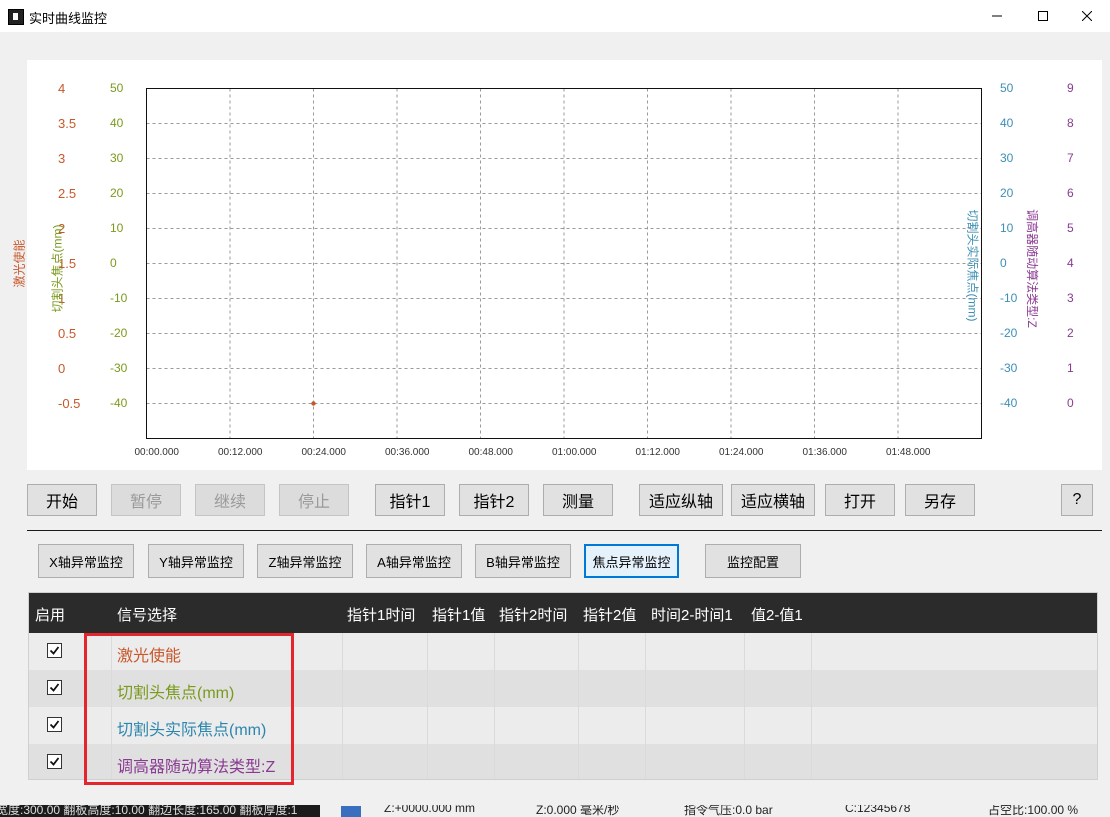 The height and width of the screenshot is (817, 1110). What do you see at coordinates (324, 452) in the screenshot?
I see `x-tick-label: 00:24.000` at bounding box center [324, 452].